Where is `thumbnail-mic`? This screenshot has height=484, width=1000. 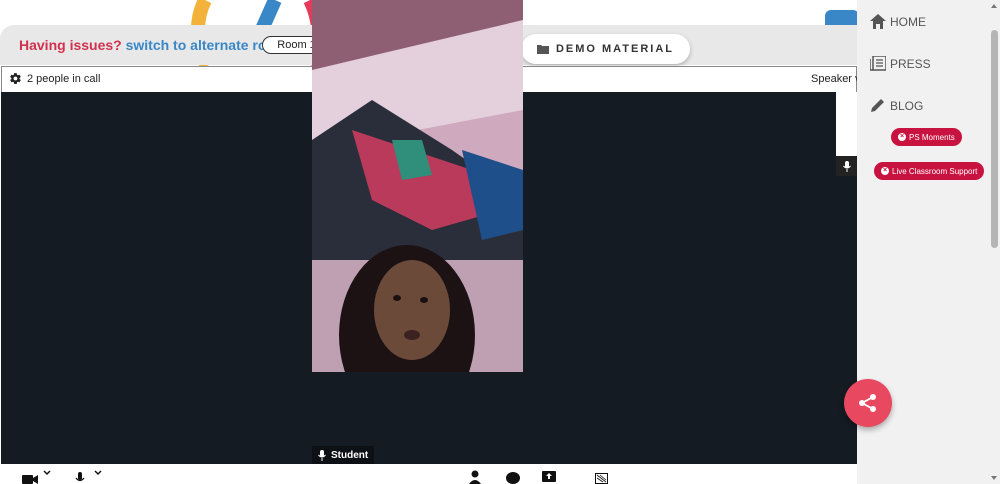 thumbnail-mic is located at coordinates (846, 166).